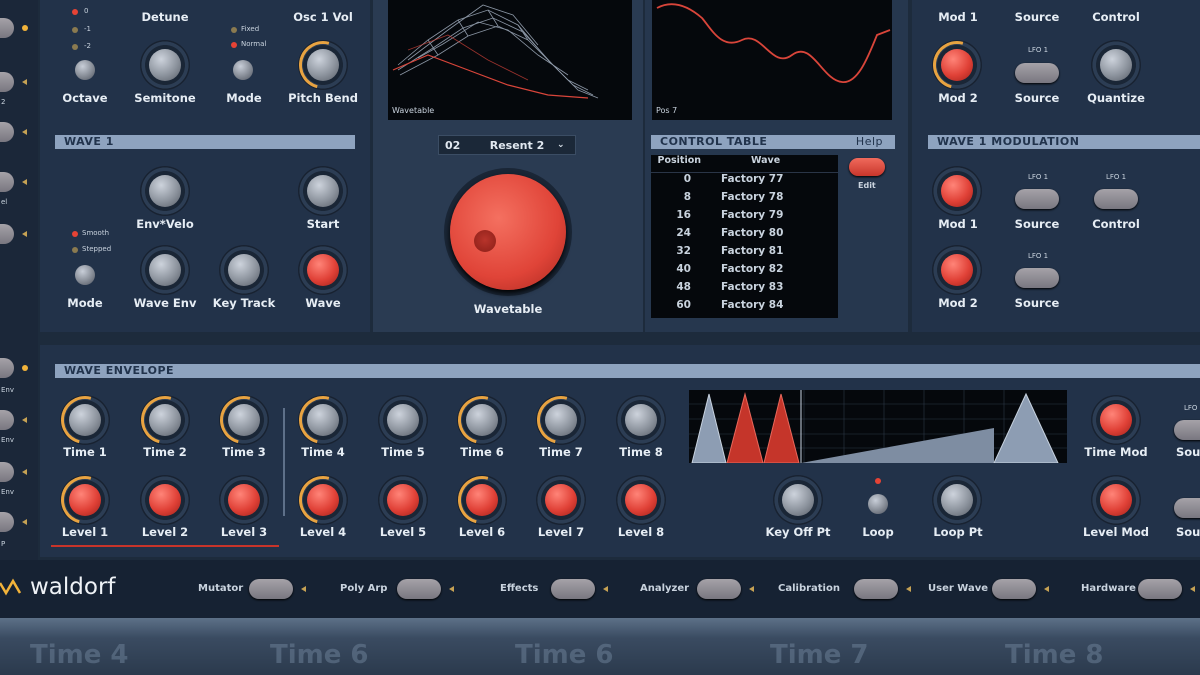 The height and width of the screenshot is (675, 1200). I want to click on time-8-label: Time 8, so click(641, 452).